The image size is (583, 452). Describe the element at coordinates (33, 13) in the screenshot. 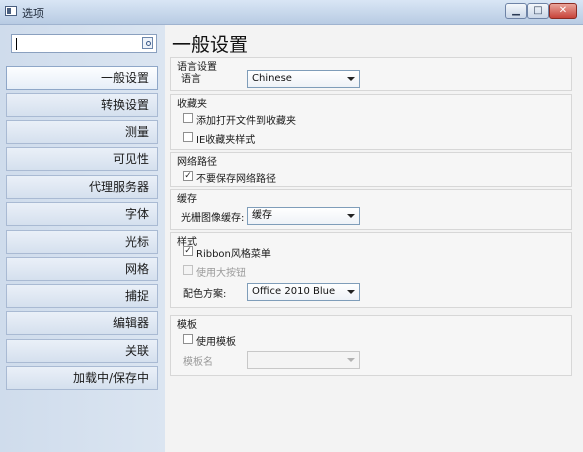

I see `window-title: 选项` at that location.